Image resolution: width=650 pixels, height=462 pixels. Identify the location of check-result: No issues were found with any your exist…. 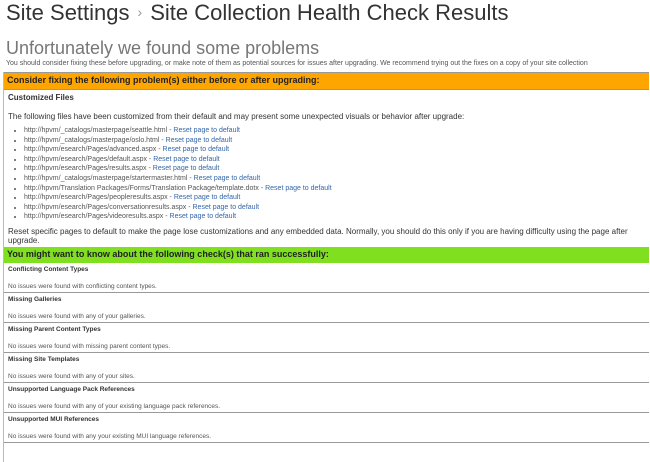
(110, 436).